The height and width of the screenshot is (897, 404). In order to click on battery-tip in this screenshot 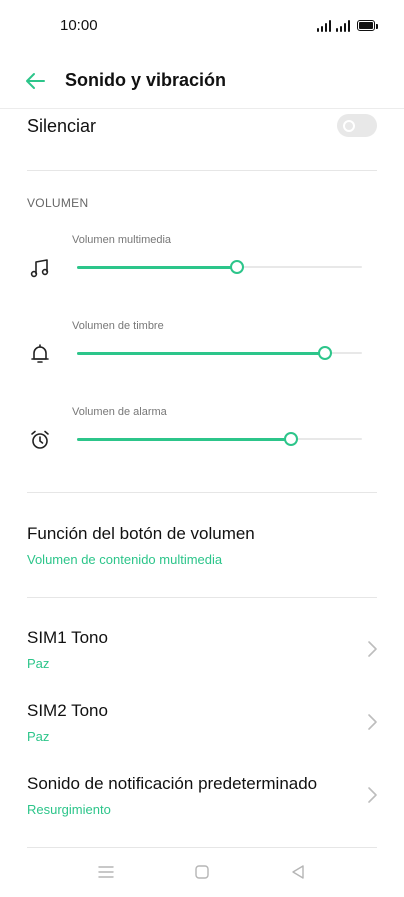, I will do `click(377, 26)`.